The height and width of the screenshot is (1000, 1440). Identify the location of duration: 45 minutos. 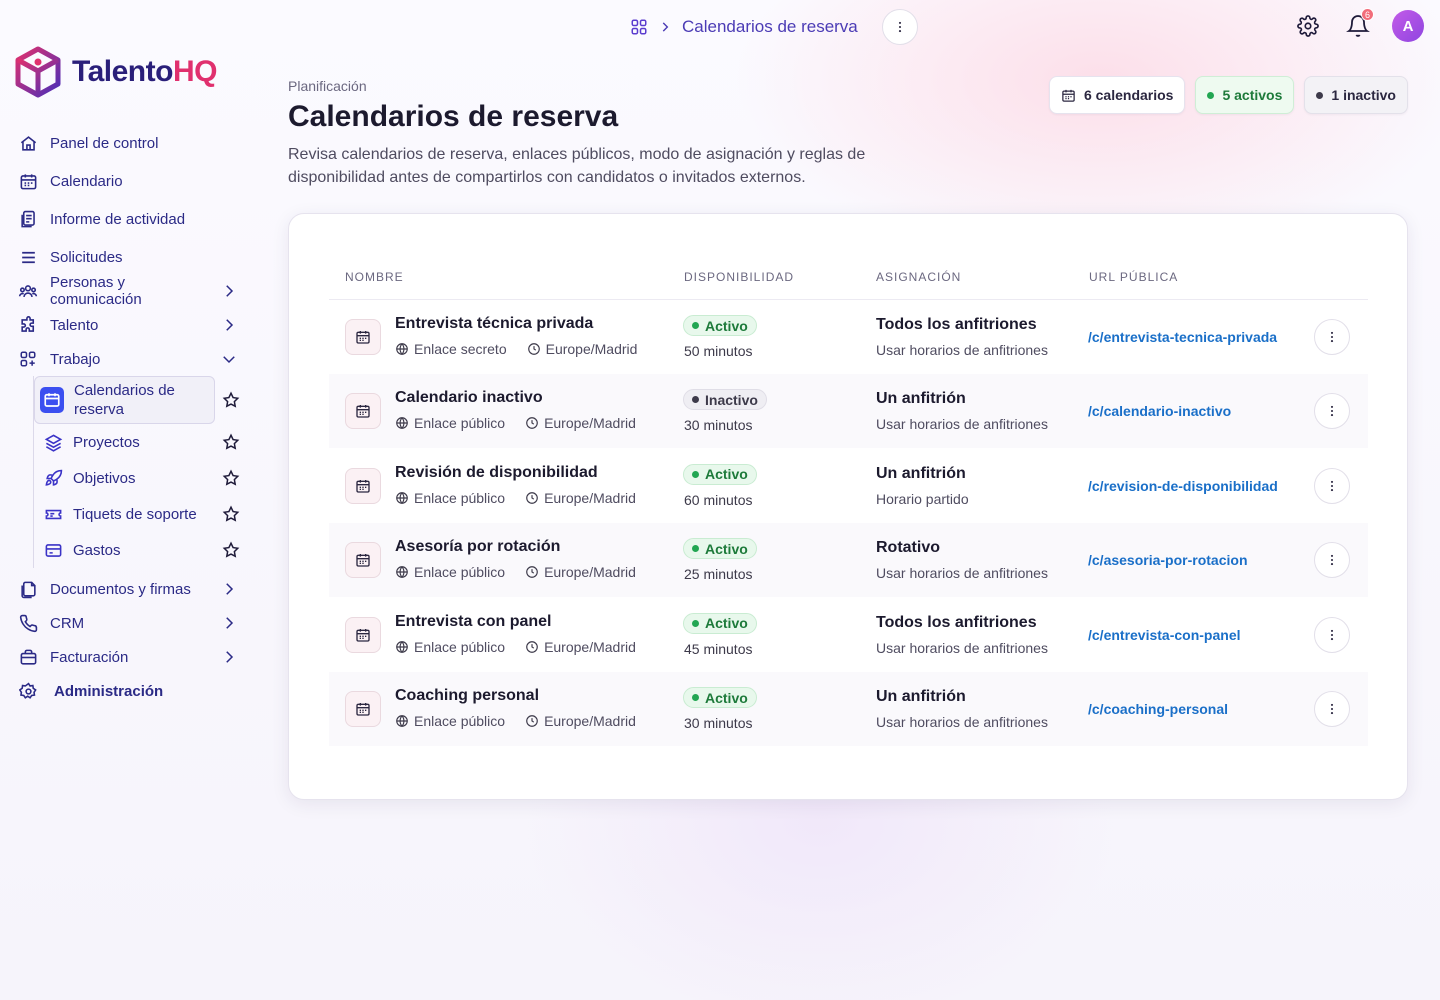
(718, 648).